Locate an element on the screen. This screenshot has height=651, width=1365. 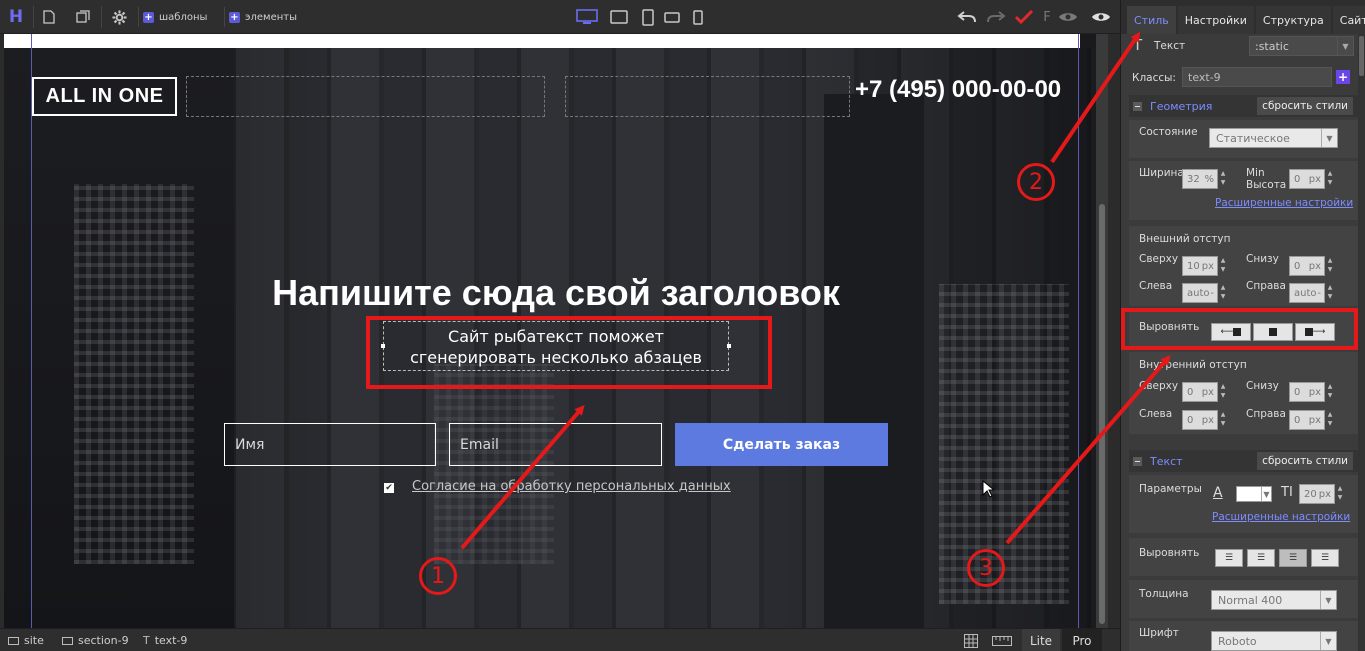
font-family-select: Roboto ▼ is located at coordinates (1274, 641).